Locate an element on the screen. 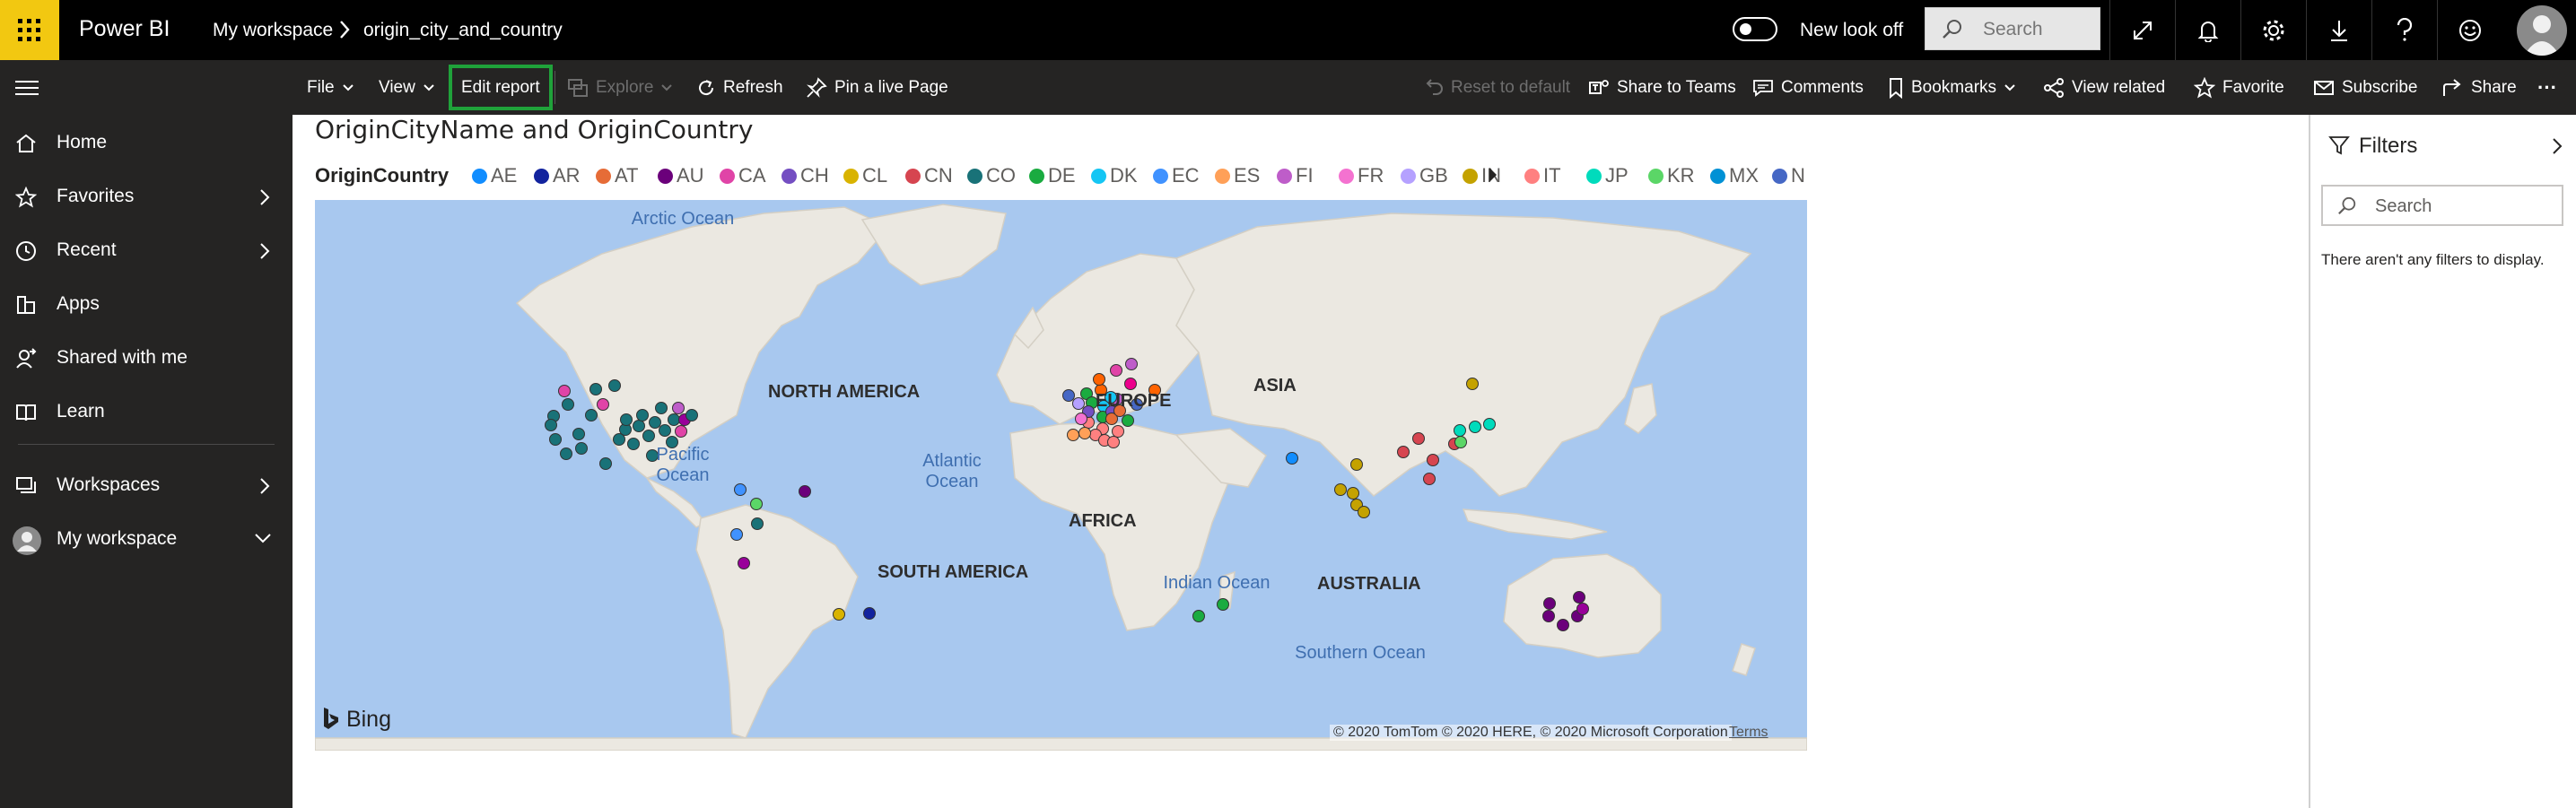 Image resolution: width=2576 pixels, height=808 pixels. nav-item-workspaces: Workspaces is located at coordinates (147, 485).